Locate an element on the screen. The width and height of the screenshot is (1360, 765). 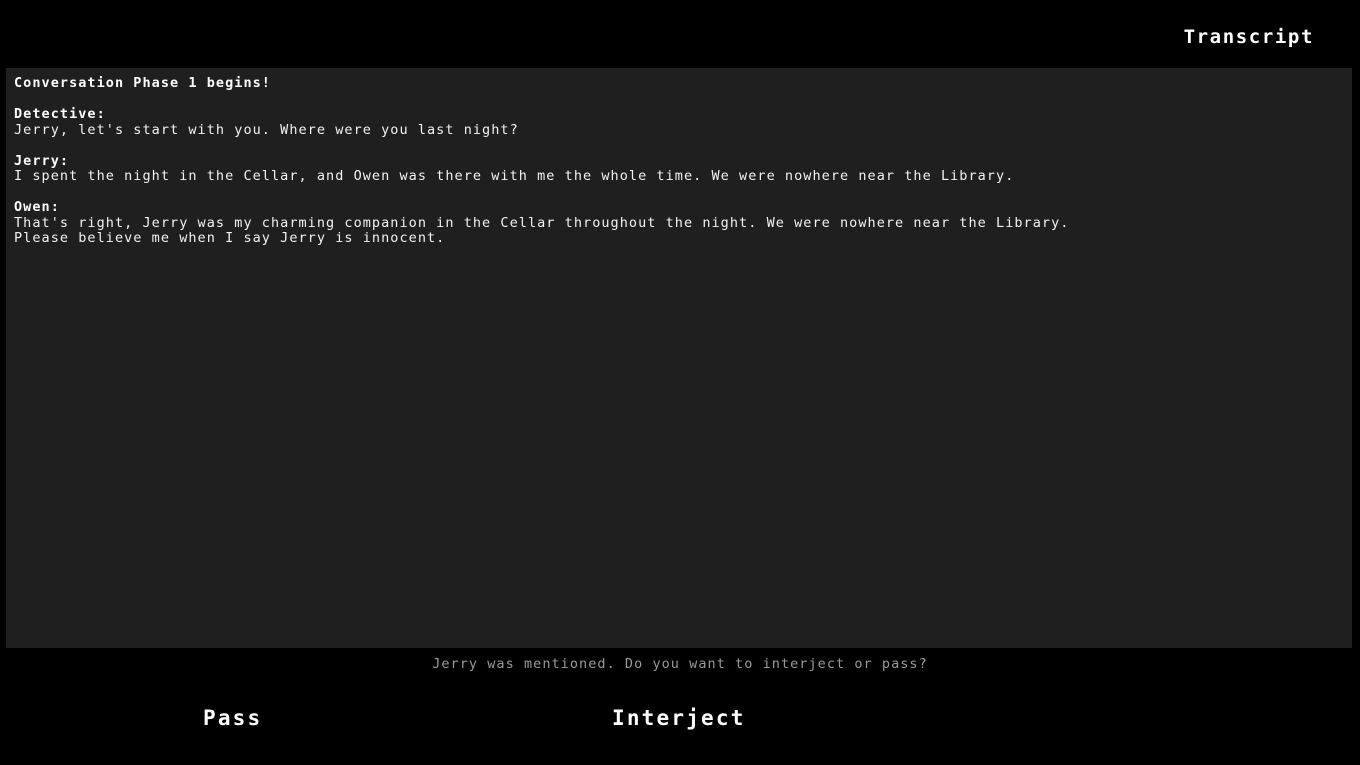
header-bar: Transcript is located at coordinates (680, 34).